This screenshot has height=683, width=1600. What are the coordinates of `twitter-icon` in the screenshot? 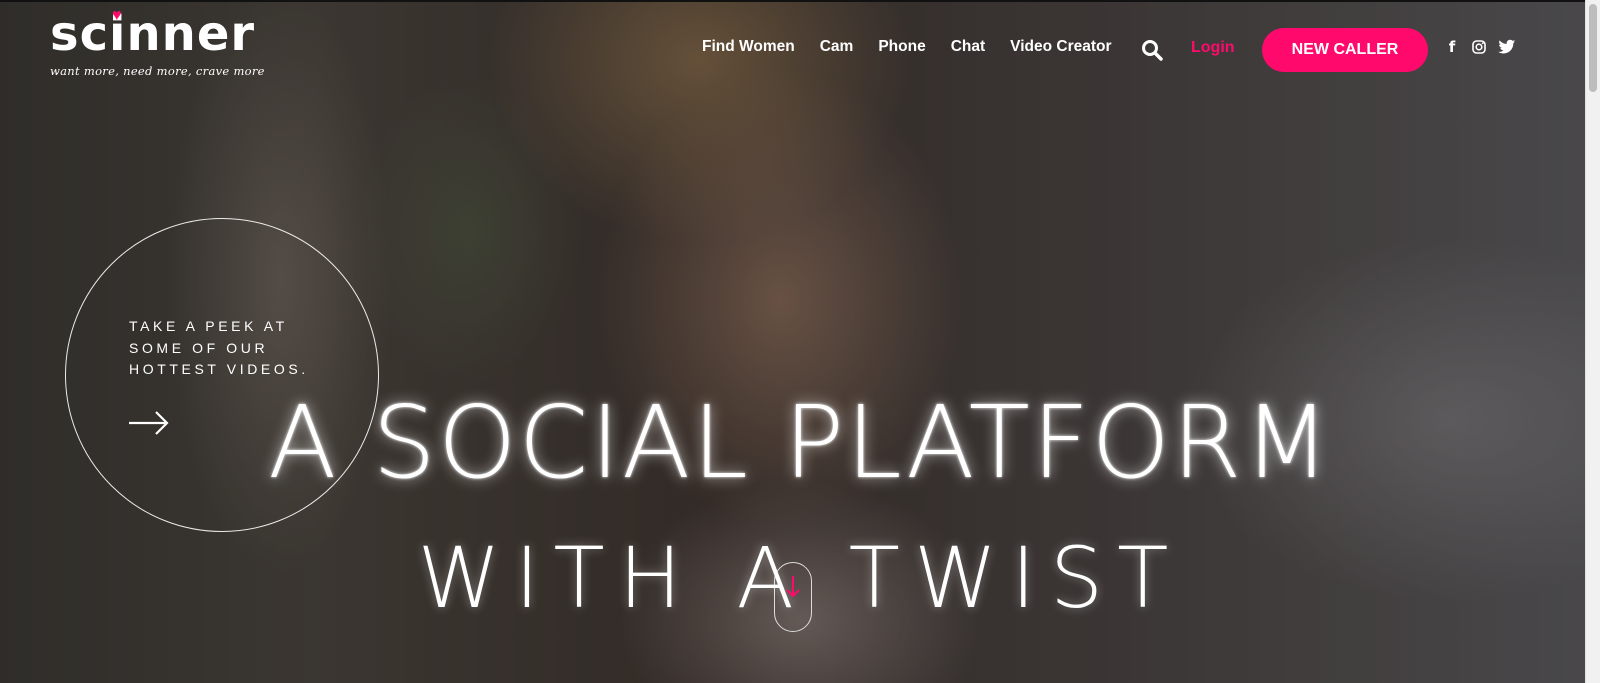 It's located at (1507, 47).